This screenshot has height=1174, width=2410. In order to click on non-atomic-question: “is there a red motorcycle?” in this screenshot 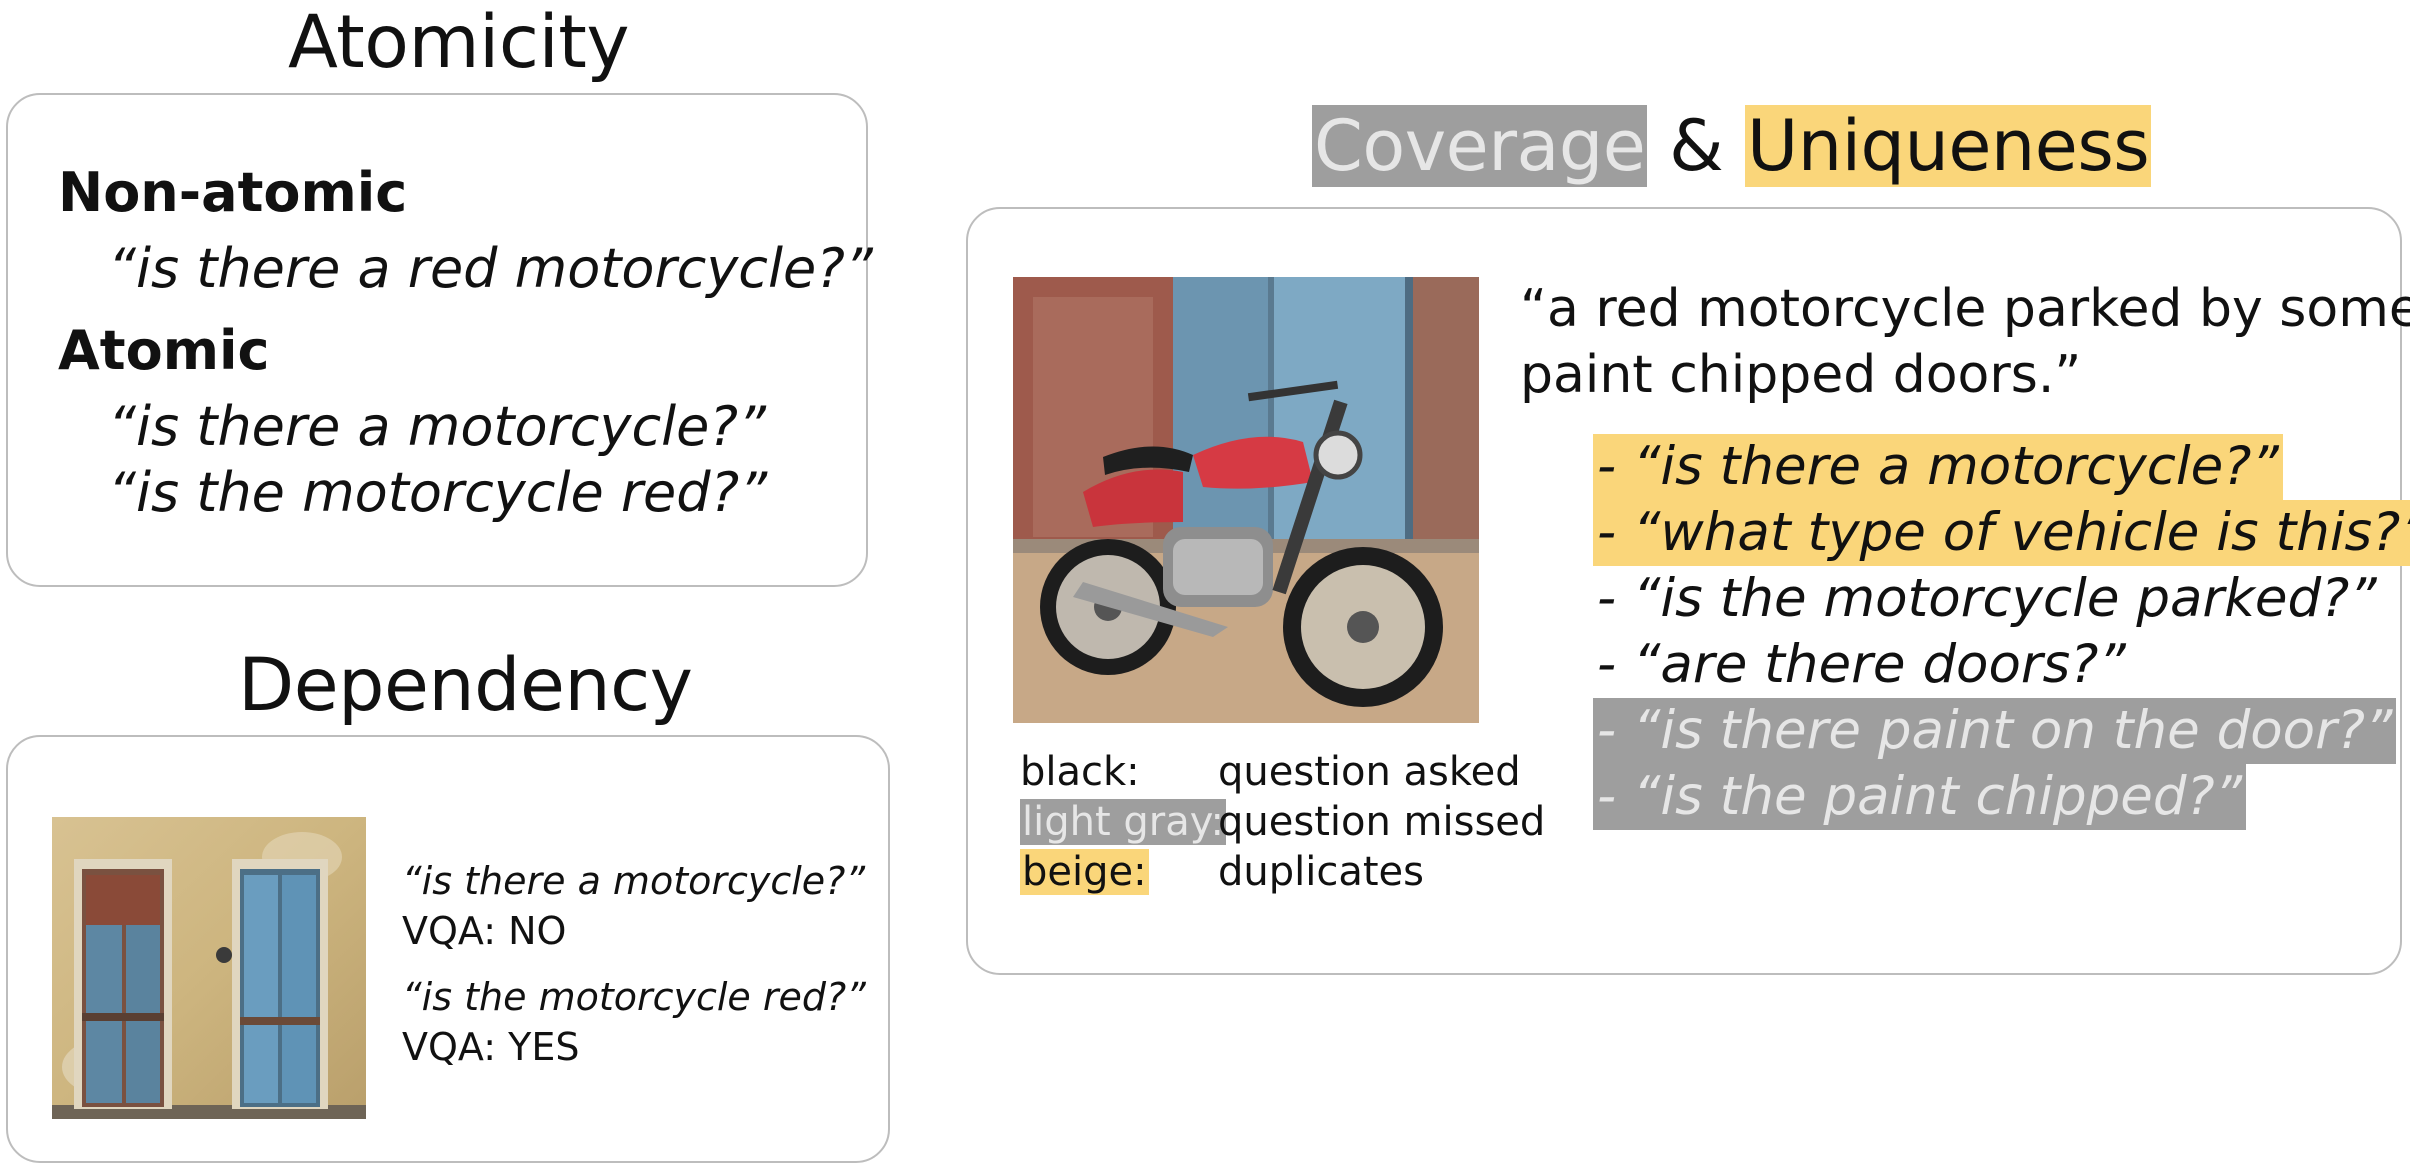, I will do `click(490, 268)`.